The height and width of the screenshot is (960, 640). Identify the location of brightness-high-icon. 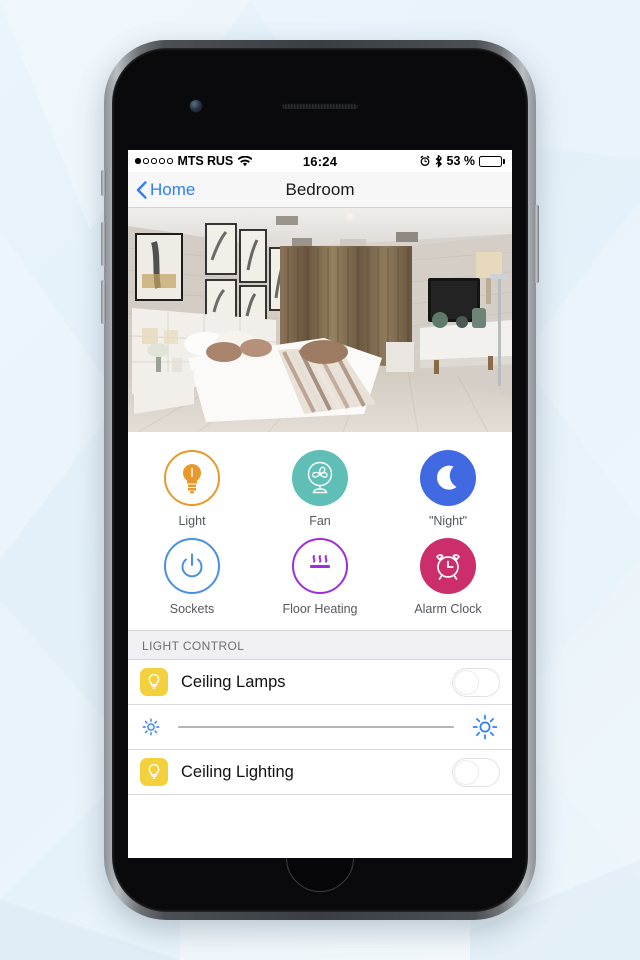
(485, 727).